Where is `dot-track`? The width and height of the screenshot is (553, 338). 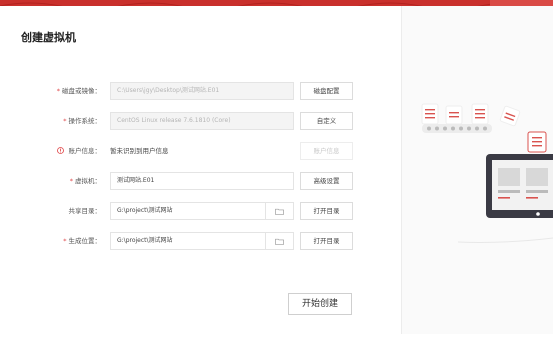 dot-track is located at coordinates (457, 128).